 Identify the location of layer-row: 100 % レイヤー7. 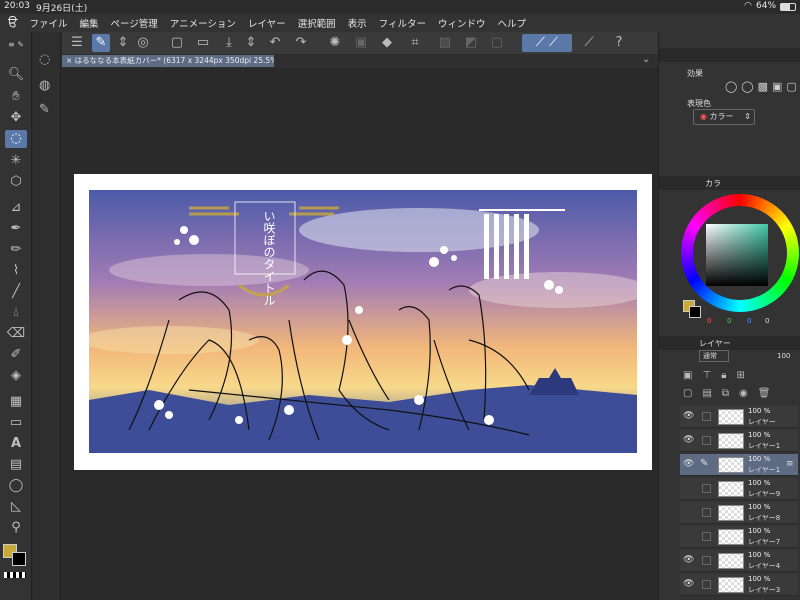
(739, 537).